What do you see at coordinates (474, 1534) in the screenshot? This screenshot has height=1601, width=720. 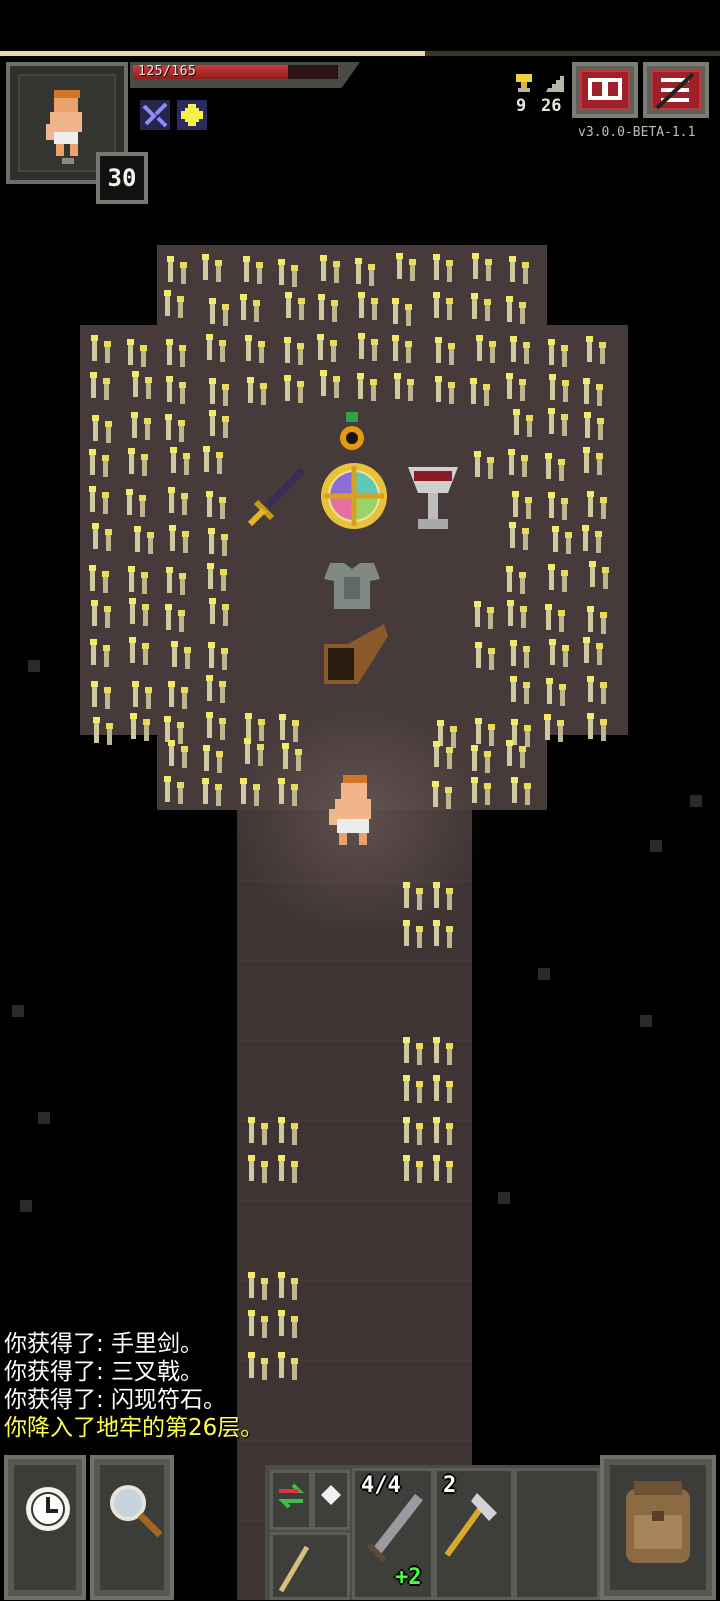 I see `quickslot-throwing-axe: 2` at bounding box center [474, 1534].